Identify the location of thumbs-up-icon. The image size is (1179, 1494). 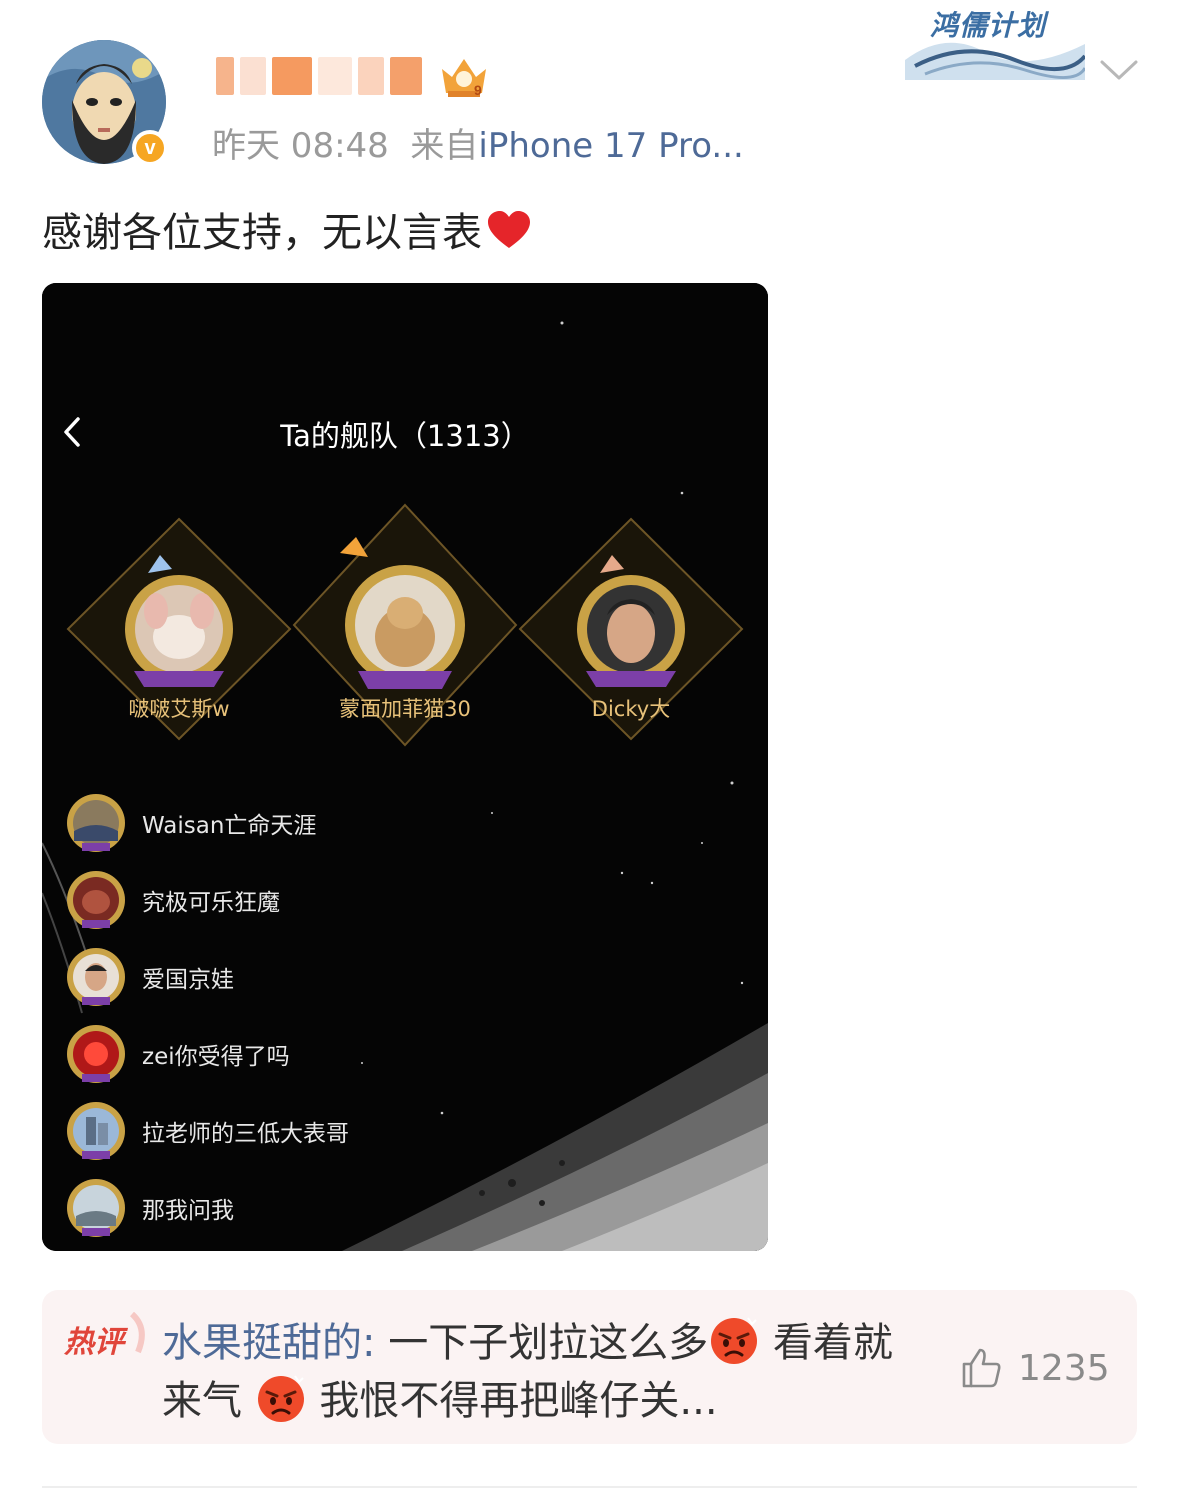
(981, 1368).